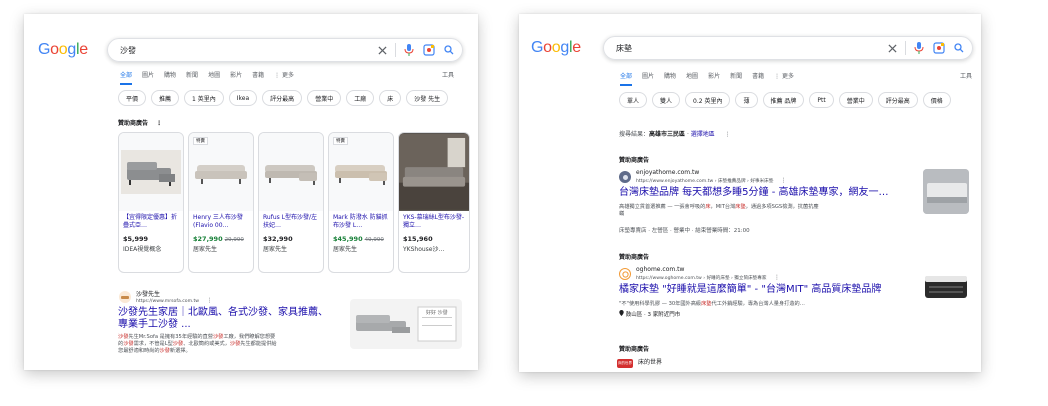  Describe the element at coordinates (361, 202) in the screenshot. I see `product-card: 特賣 Mark 防潑水 防貓抓布沙發 L… $45,990 49,990 居家先生` at that location.